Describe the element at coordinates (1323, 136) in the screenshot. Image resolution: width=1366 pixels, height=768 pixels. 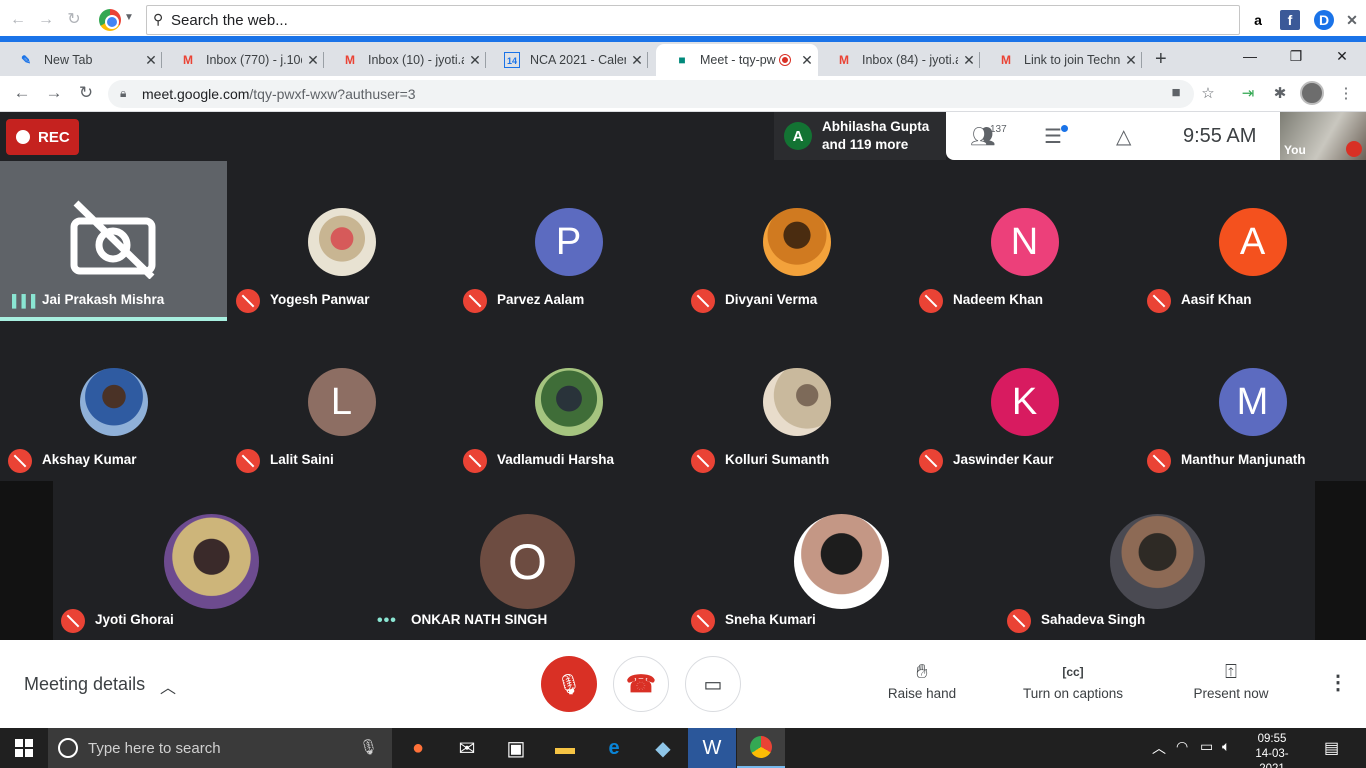
I see `self-view-tile: You` at that location.